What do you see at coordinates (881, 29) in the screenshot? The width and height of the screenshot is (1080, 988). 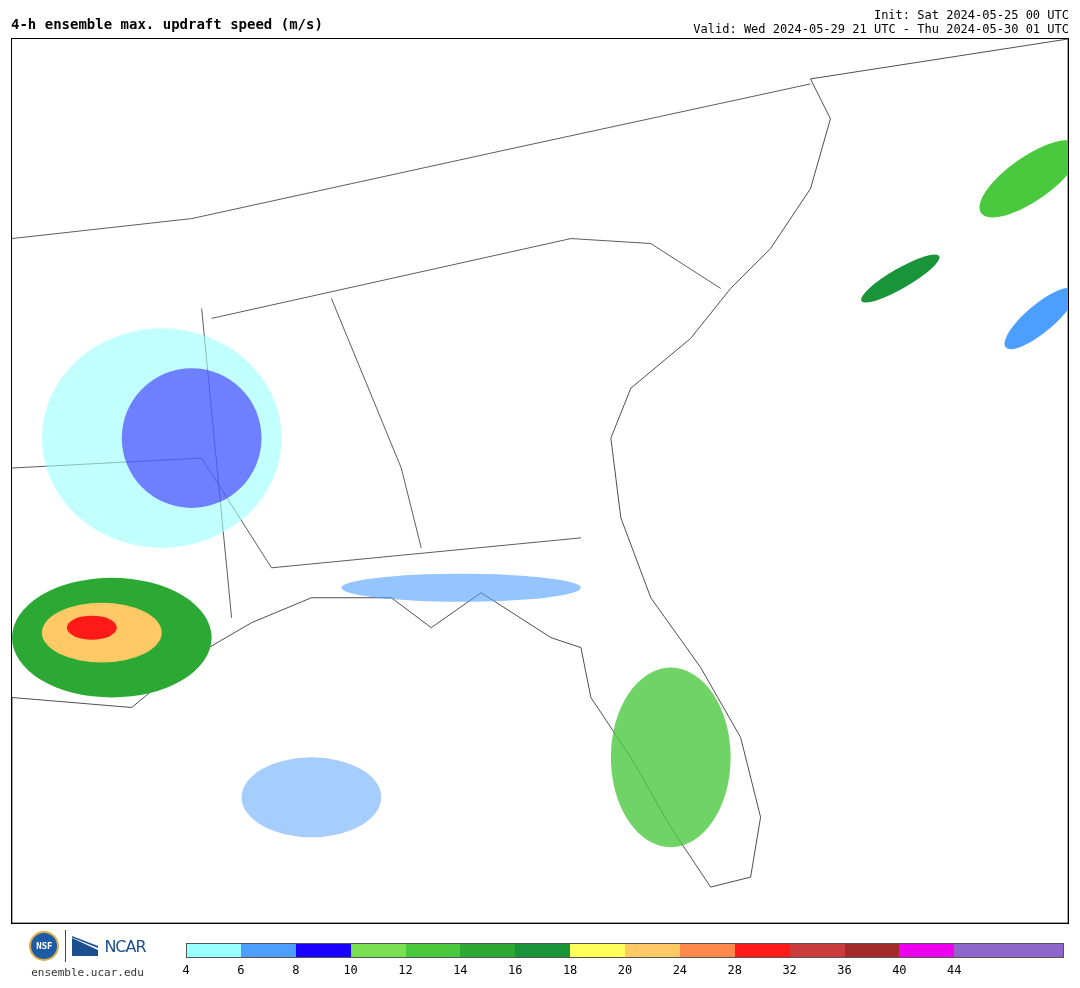 I see `valid-time: Valid: Wed 2024-05-29 21 UTC - Thu 2024-05-30 01 UTC` at bounding box center [881, 29].